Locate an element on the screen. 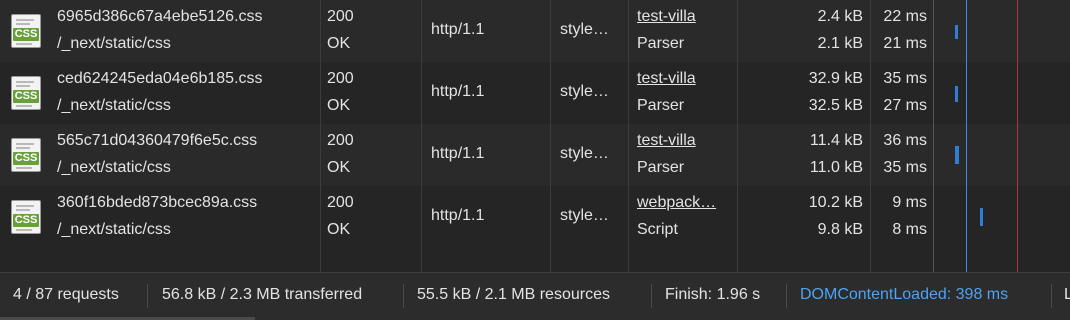  dom-content-loaded-marker is located at coordinates (966, 136).